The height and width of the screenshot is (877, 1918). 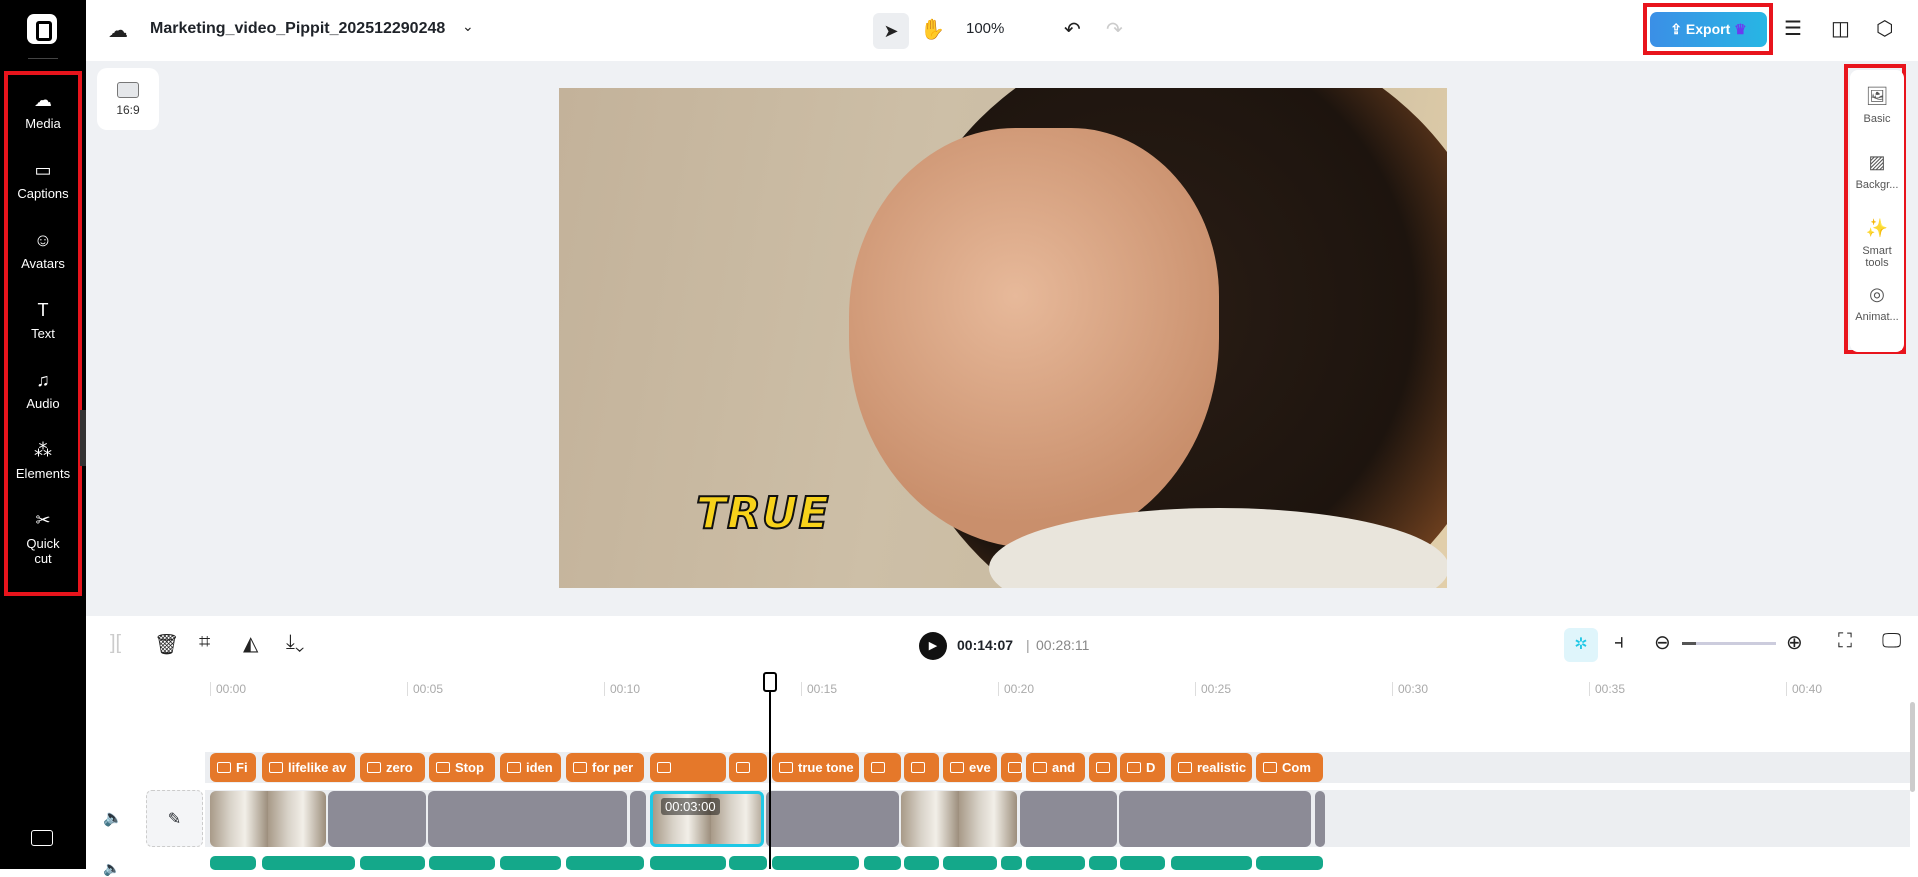 What do you see at coordinates (204, 642) in the screenshot?
I see `crop-icon: ⌗` at bounding box center [204, 642].